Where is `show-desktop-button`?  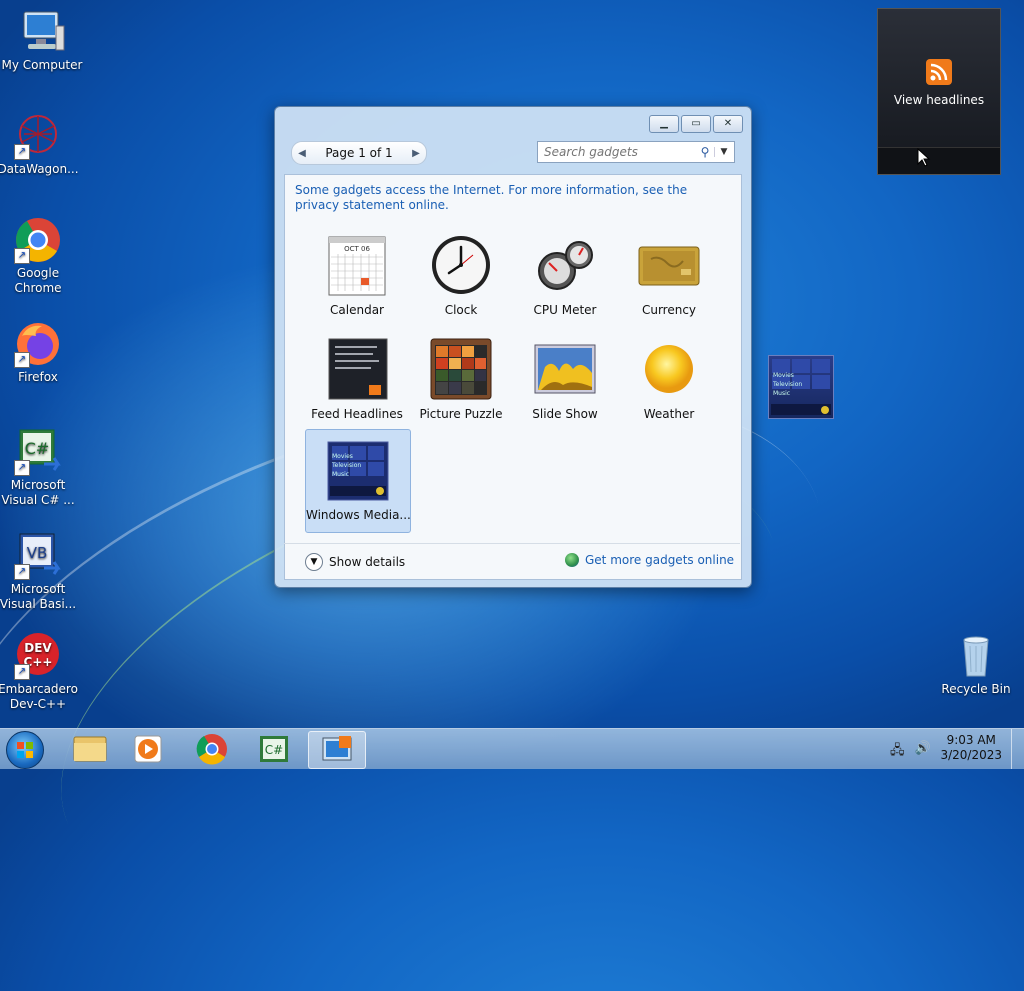
show-desktop-button is located at coordinates (1017, 749).